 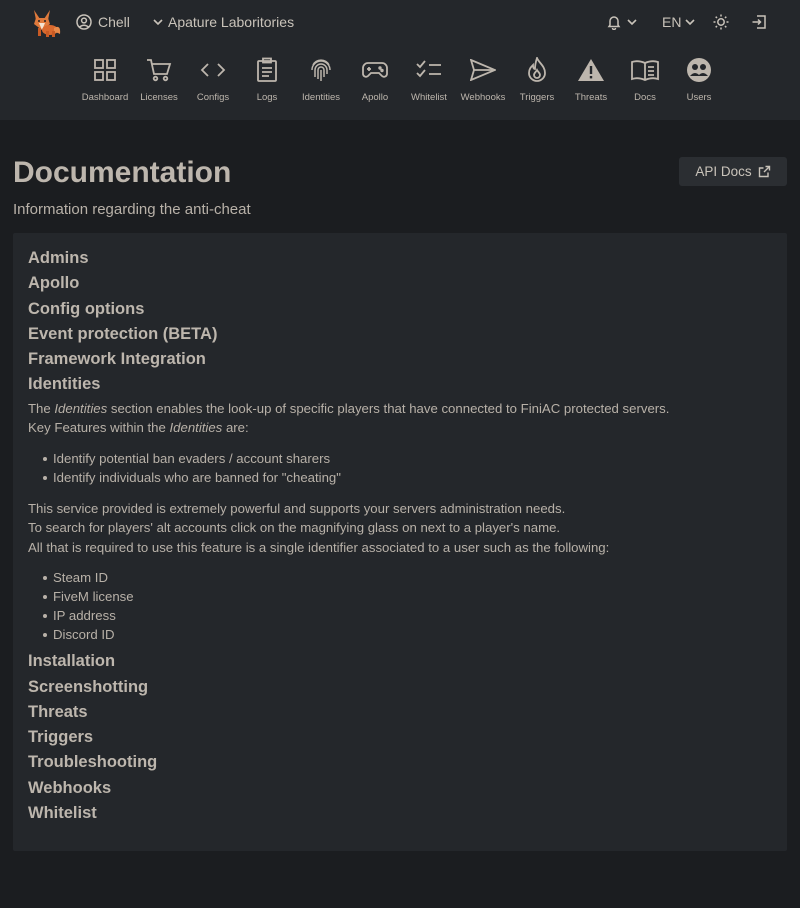 I want to click on code-icon, so click(x=213, y=70).